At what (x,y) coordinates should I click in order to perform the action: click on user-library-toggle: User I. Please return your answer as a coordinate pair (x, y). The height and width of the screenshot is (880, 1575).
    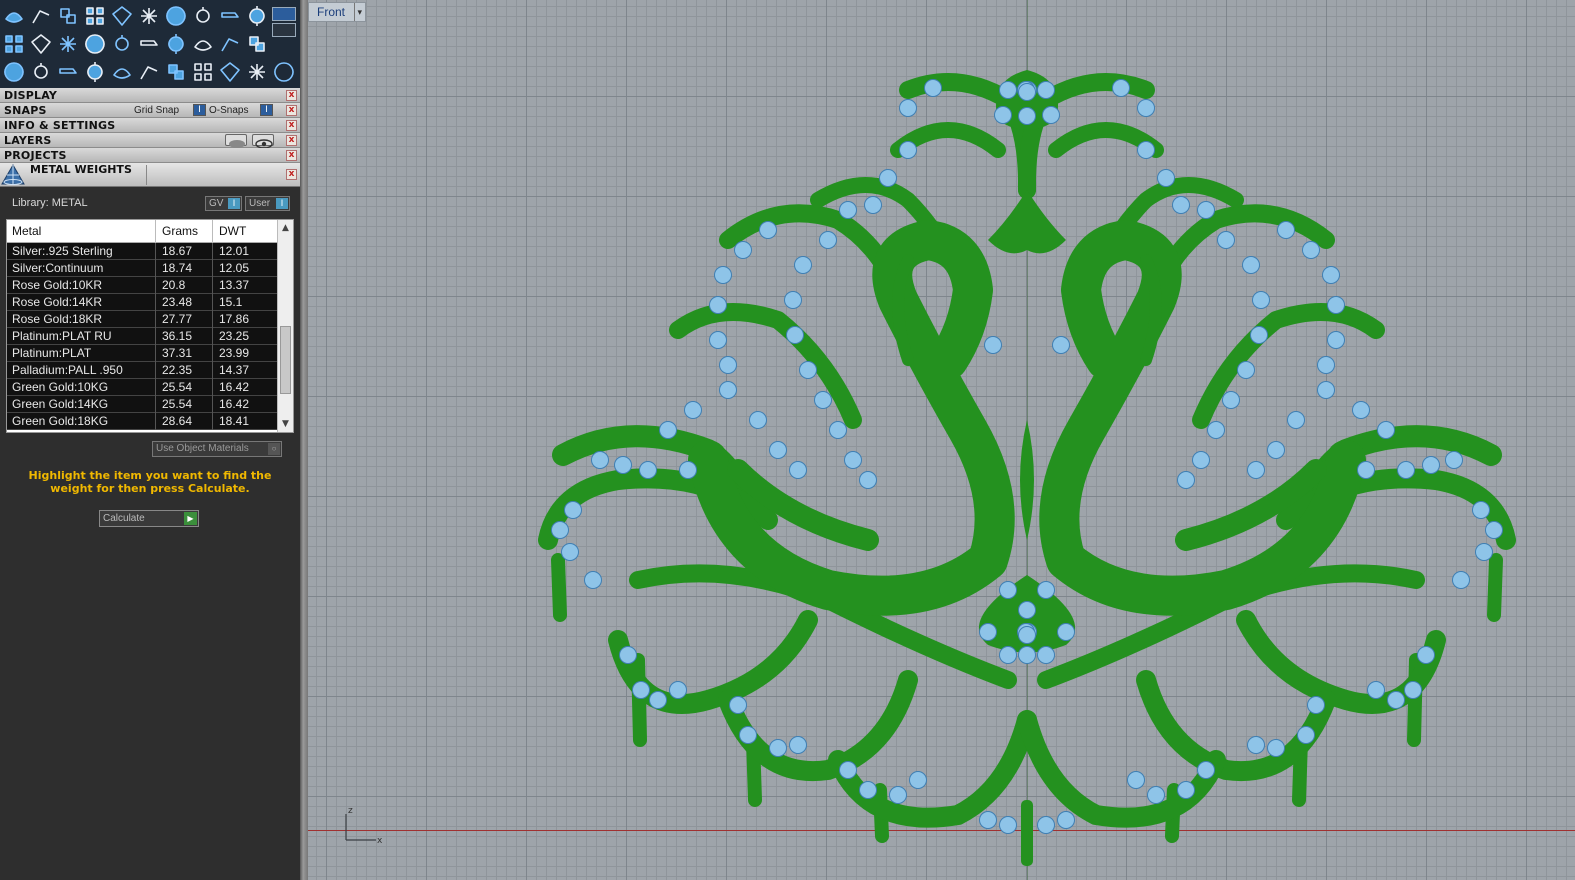
    Looking at the image, I should click on (267, 203).